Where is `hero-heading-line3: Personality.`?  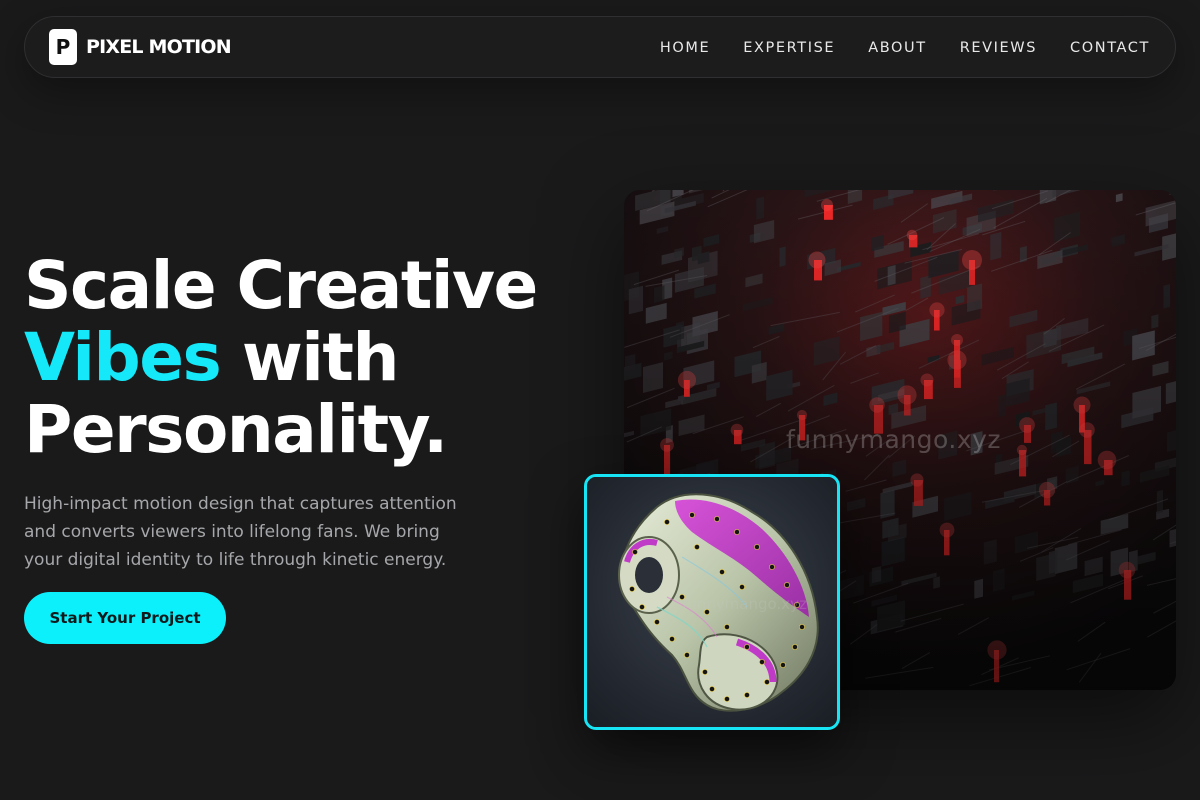 hero-heading-line3: Personality. is located at coordinates (236, 429).